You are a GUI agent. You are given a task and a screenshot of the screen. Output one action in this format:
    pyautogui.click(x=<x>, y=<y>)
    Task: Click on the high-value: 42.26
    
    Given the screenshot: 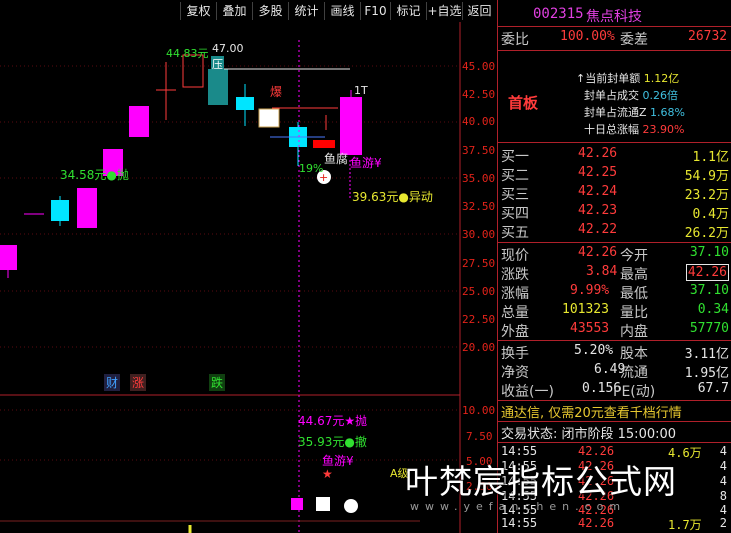 What is the action you would take?
    pyautogui.click(x=707, y=272)
    